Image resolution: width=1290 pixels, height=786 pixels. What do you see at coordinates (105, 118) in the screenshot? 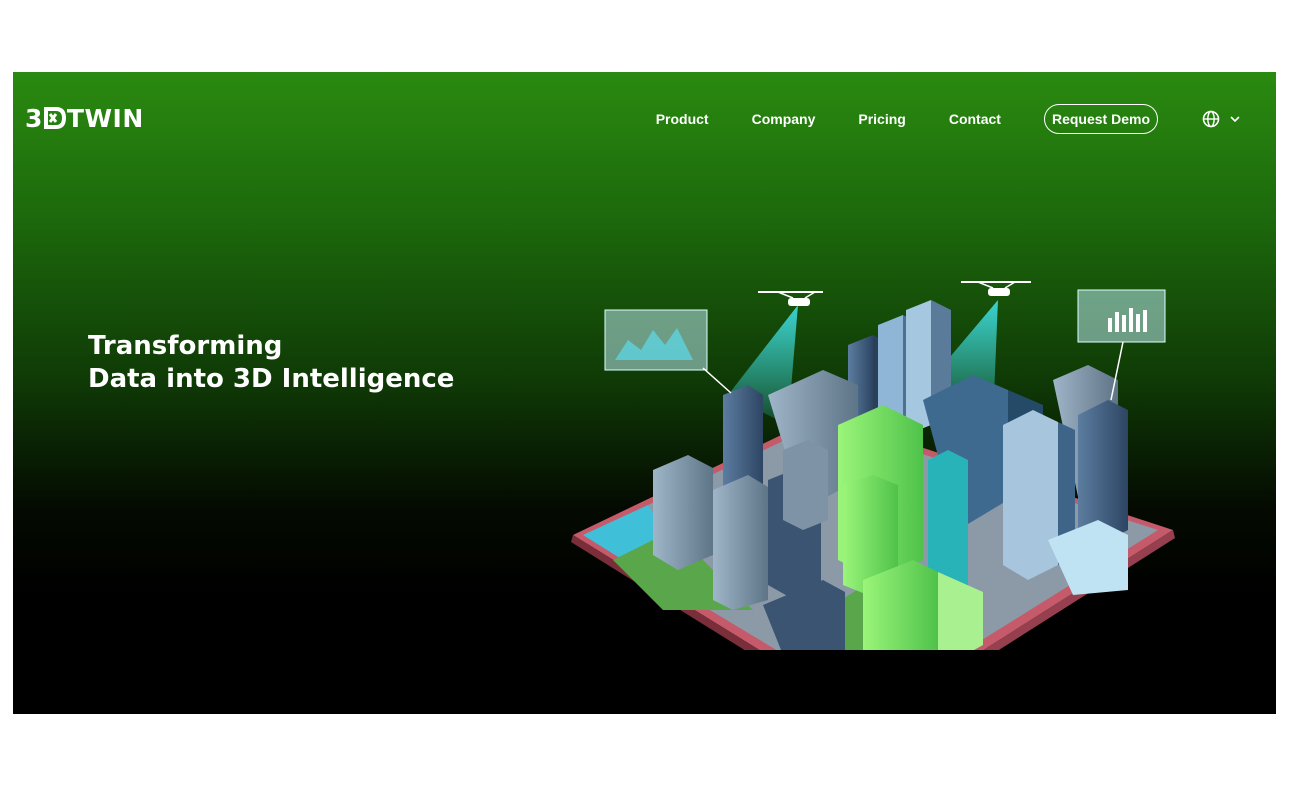
I see `logo-text-right: TWIN` at bounding box center [105, 118].